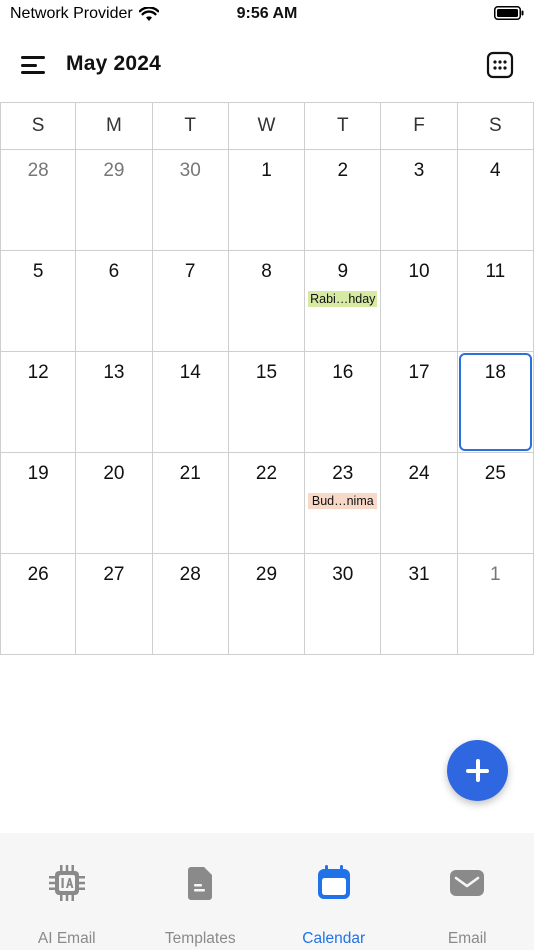 This screenshot has width=534, height=950. I want to click on tab-templates: Templates, so click(201, 891).